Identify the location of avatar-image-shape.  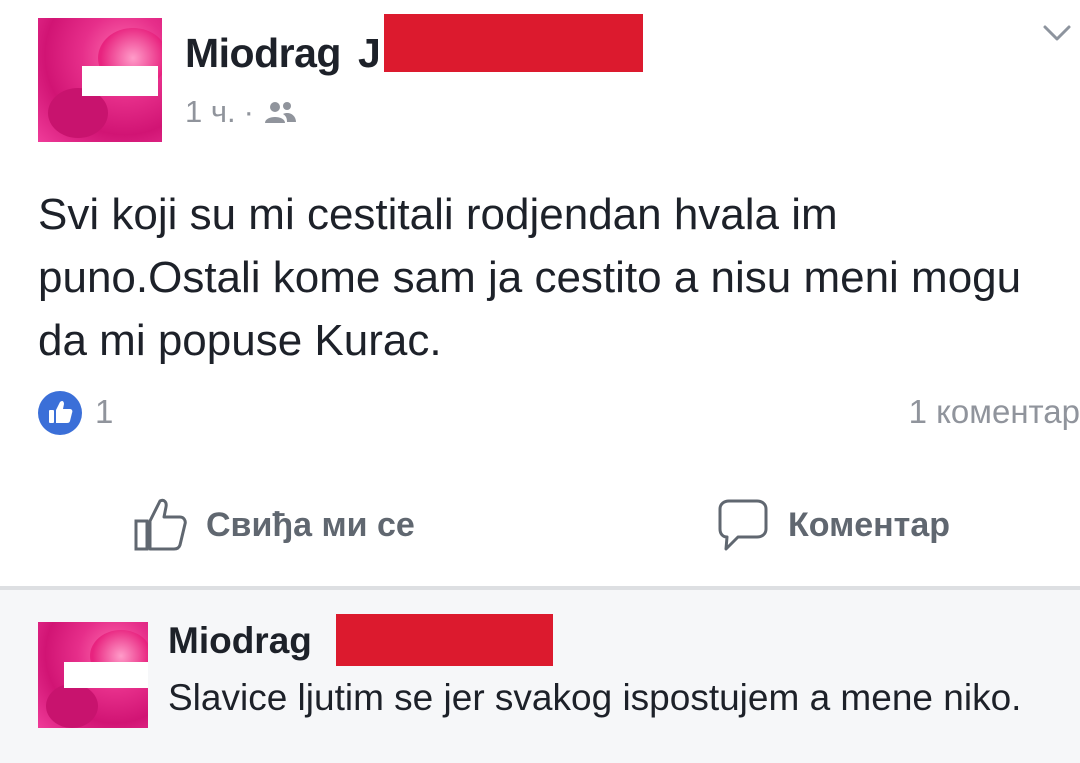
(72, 706).